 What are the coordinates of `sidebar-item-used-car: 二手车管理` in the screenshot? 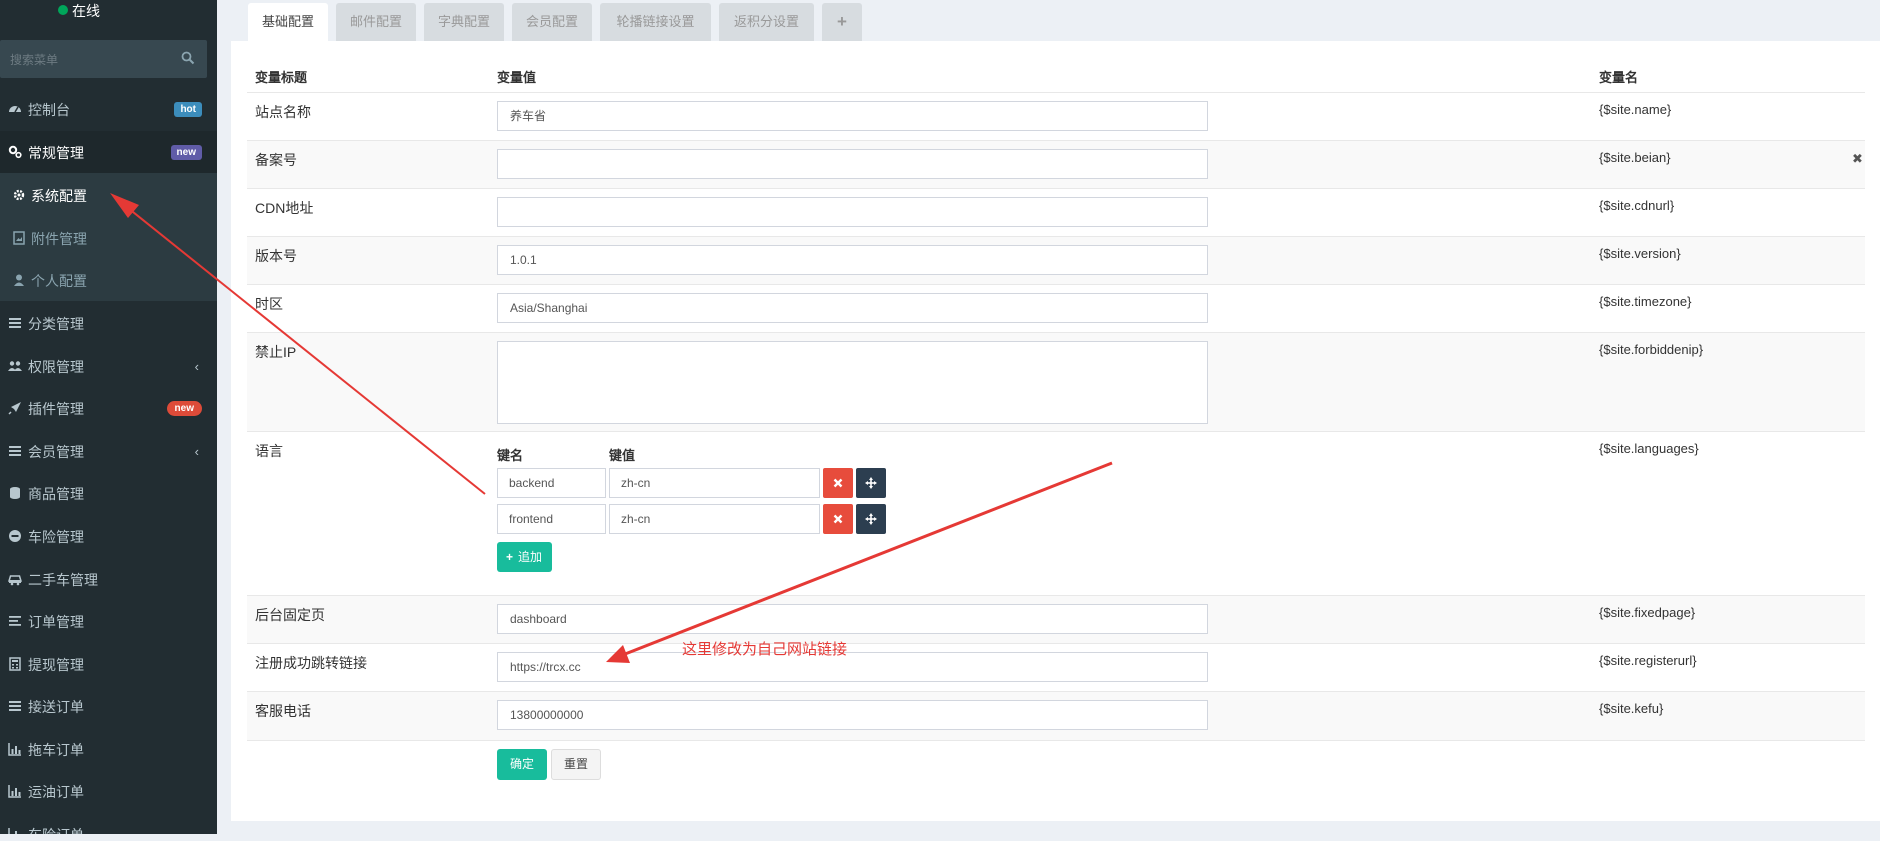 It's located at (108, 579).